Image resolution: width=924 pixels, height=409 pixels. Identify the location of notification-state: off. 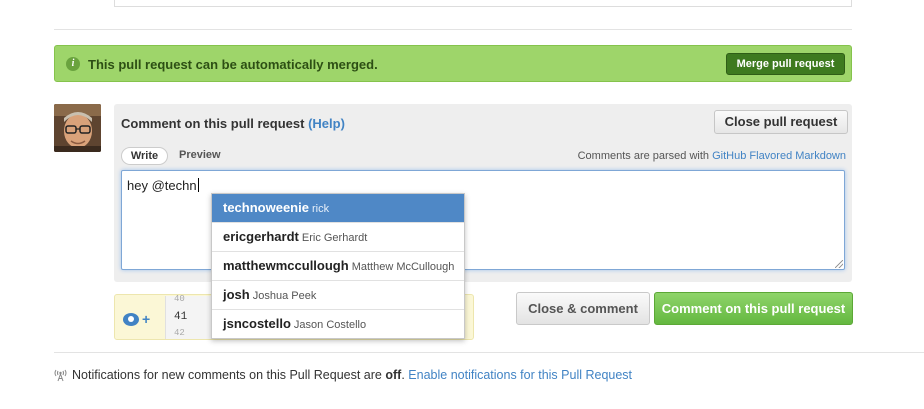
(393, 375).